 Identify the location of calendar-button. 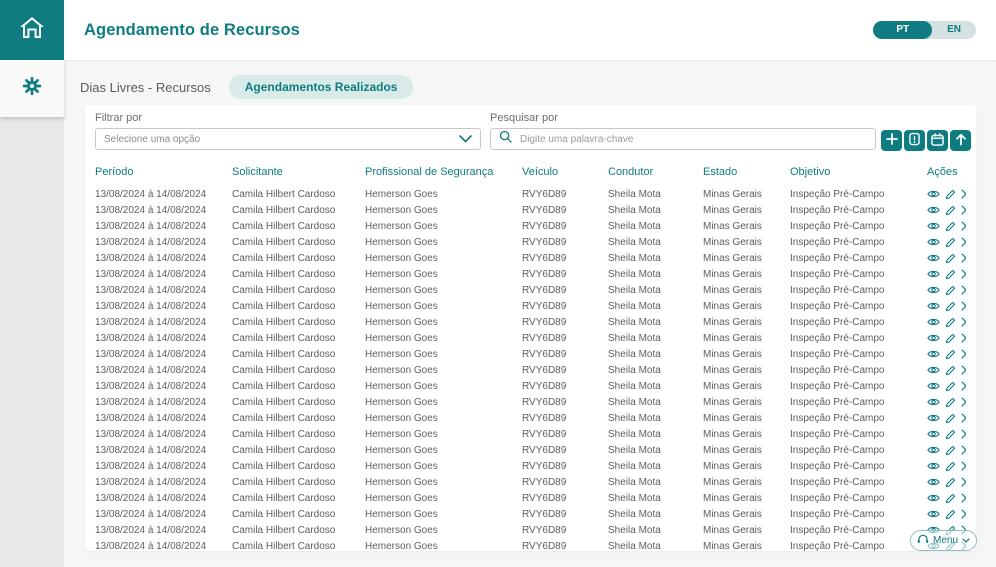
(937, 140).